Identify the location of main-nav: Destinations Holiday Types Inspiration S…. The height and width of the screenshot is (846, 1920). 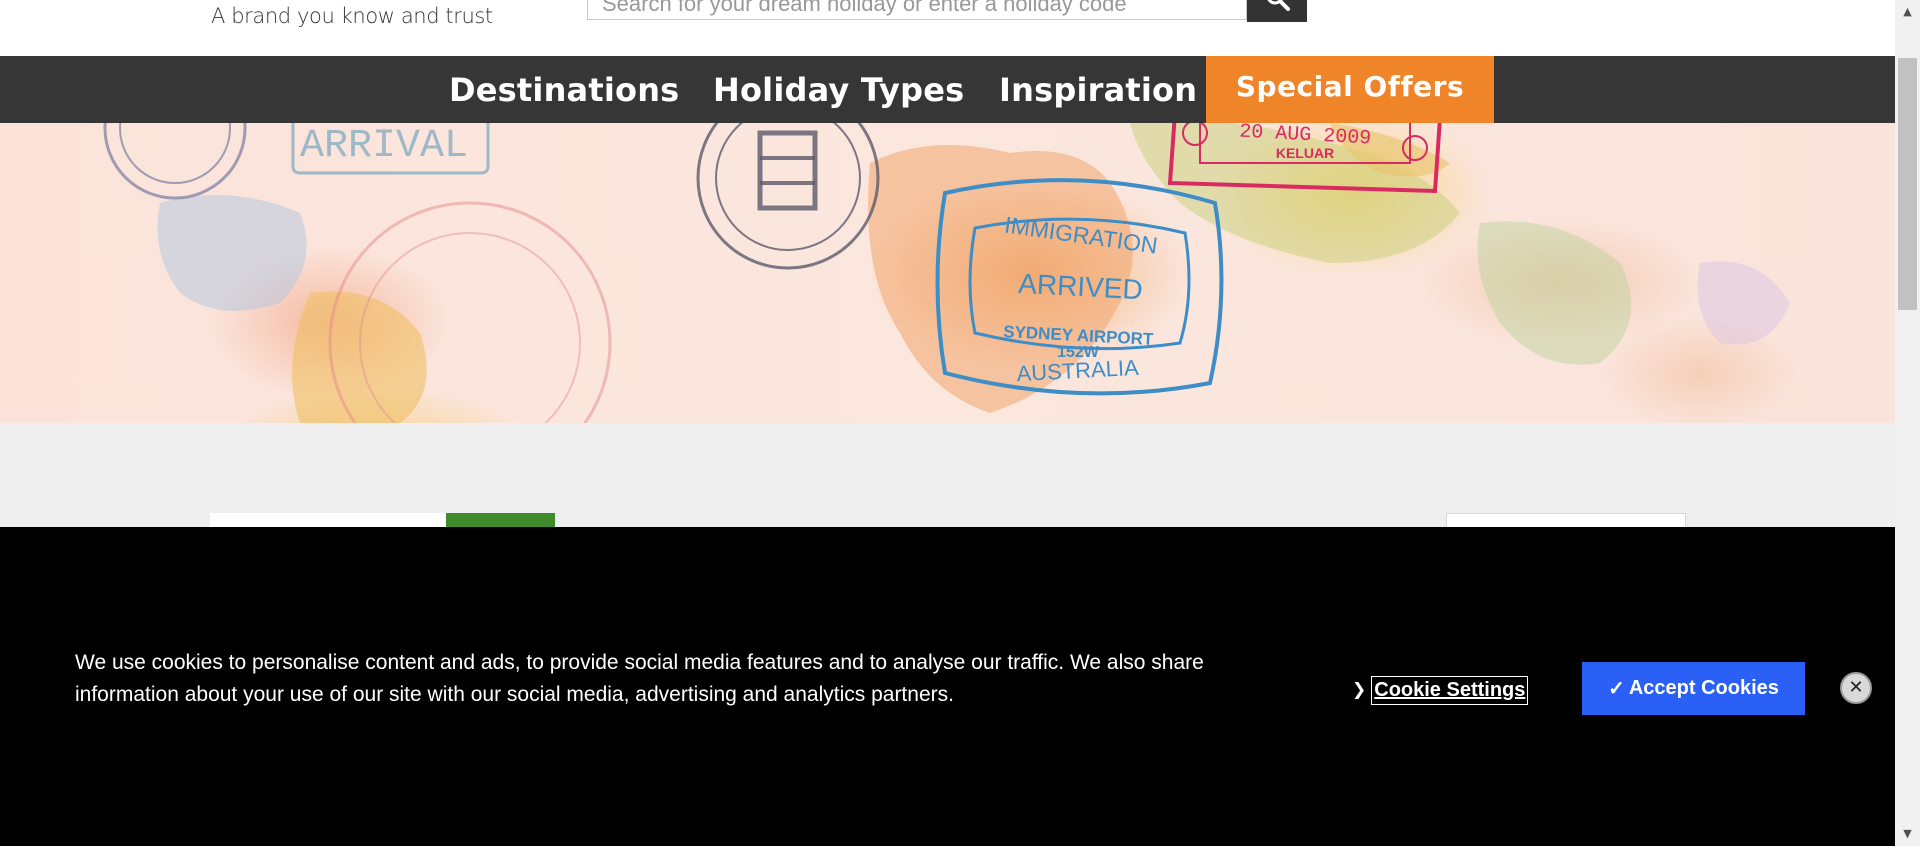
(947, 89).